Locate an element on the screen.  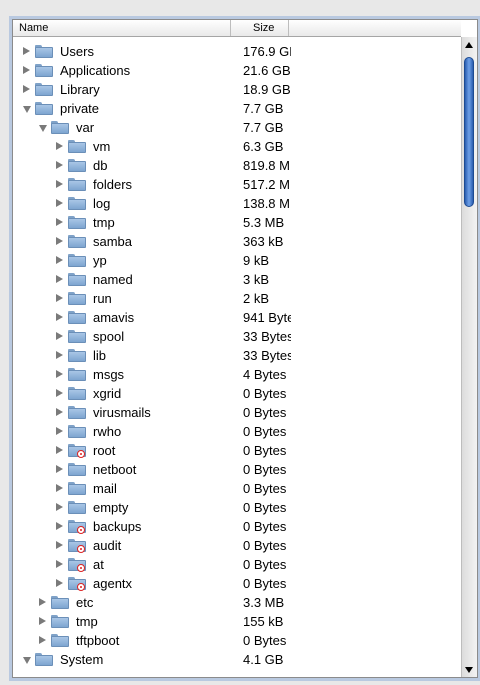
outline-row: named 3 kB is located at coordinates (237, 279).